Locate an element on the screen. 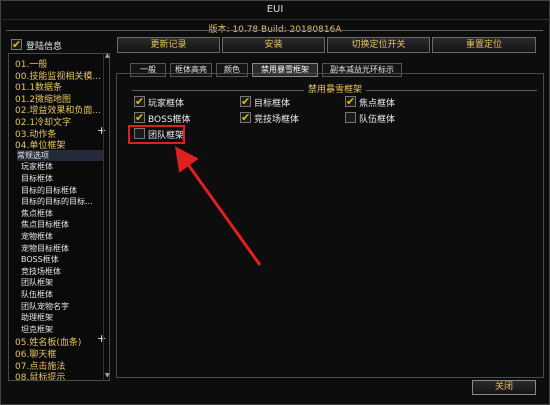 This screenshot has width=550, height=405. sidebar-item: 玩家框体 is located at coordinates (37, 166).